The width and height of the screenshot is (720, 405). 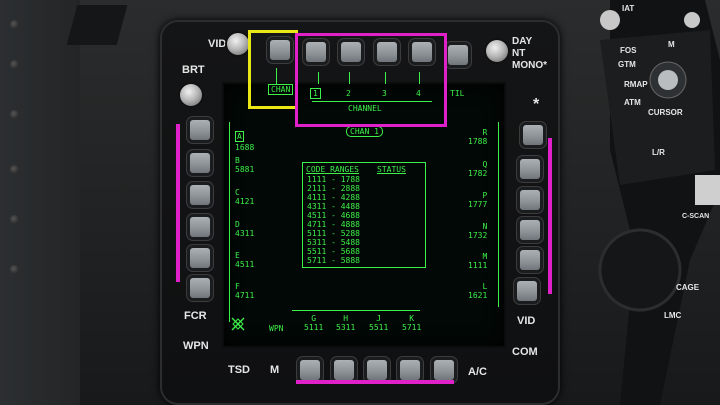 I want to click on bottom-button-b5, so click(x=410, y=370).